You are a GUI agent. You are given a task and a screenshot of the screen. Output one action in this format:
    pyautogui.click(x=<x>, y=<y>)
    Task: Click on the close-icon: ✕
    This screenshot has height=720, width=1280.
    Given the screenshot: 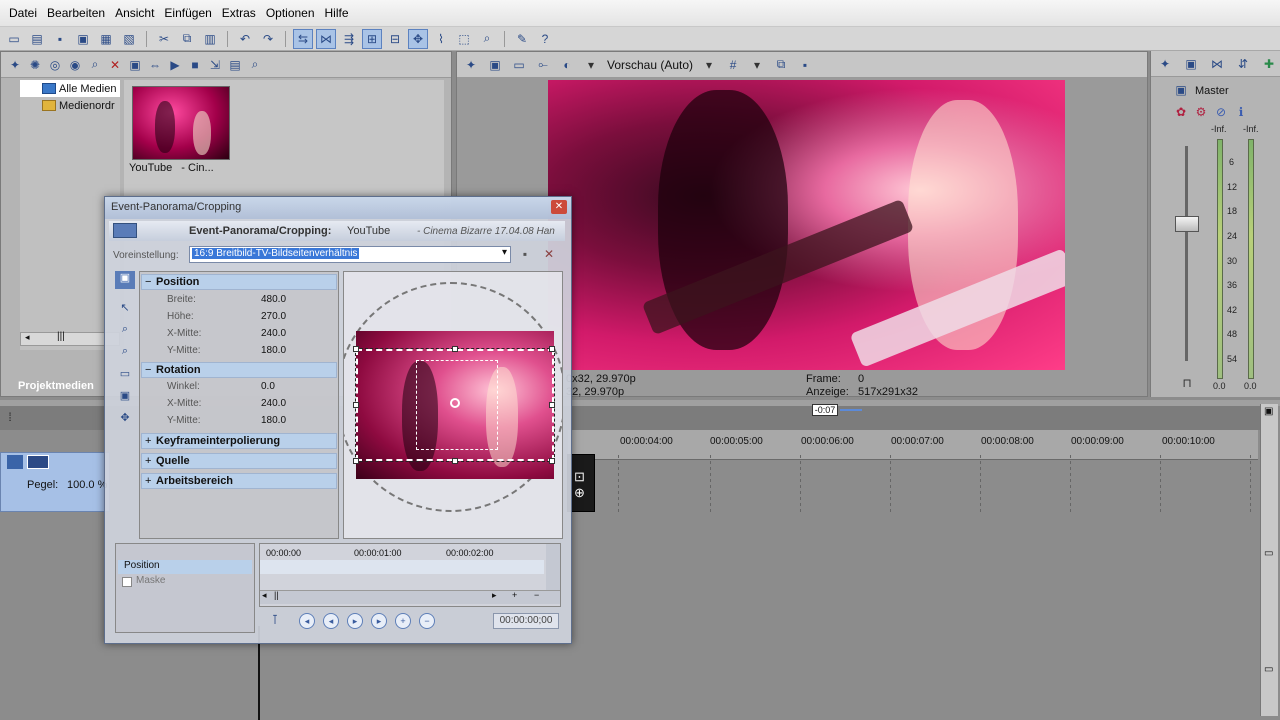 What is the action you would take?
    pyautogui.click(x=559, y=207)
    